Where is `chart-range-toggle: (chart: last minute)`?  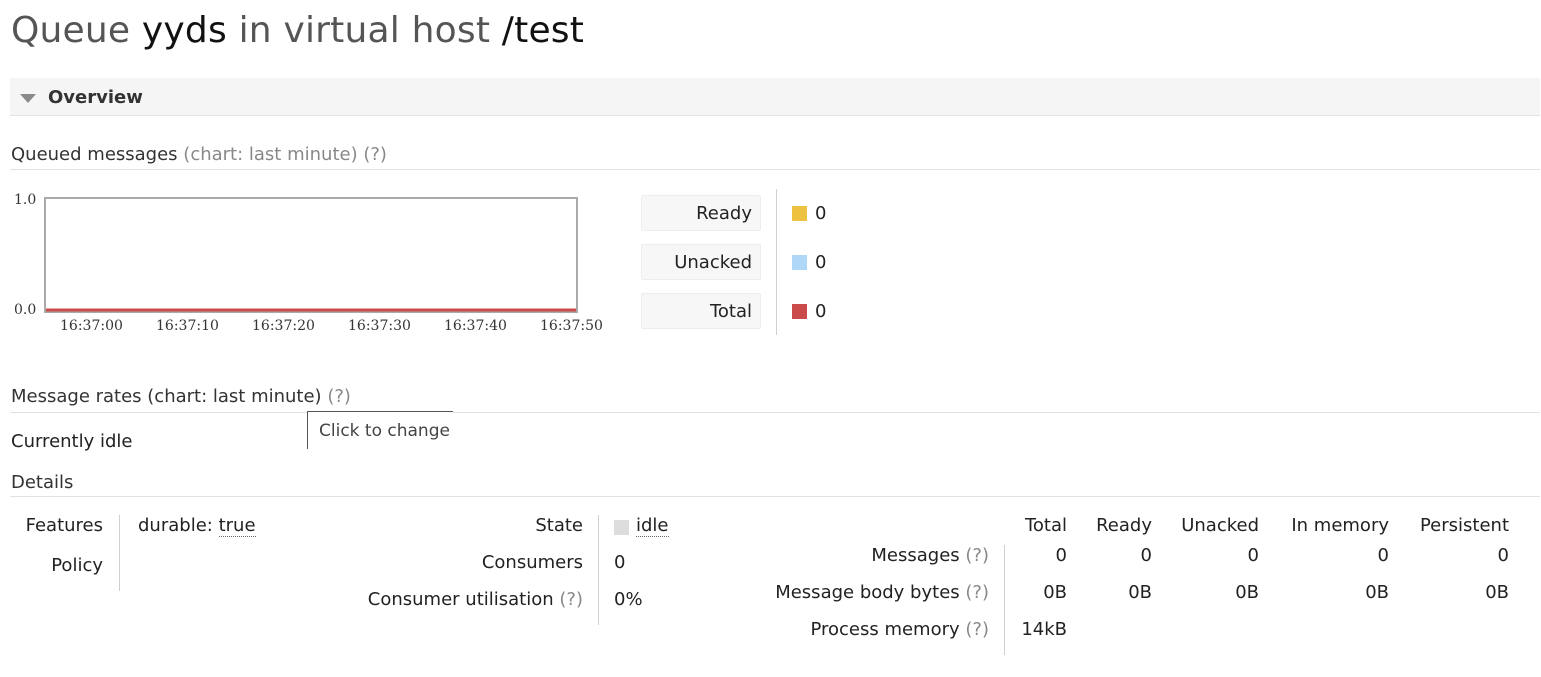 chart-range-toggle: (chart: last minute) is located at coordinates (270, 154).